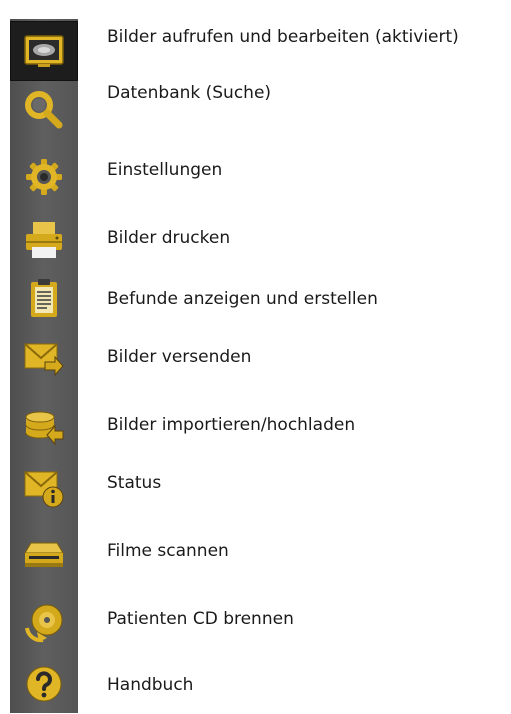 The height and width of the screenshot is (714, 511). I want to click on magnifier-icon, so click(44, 110).